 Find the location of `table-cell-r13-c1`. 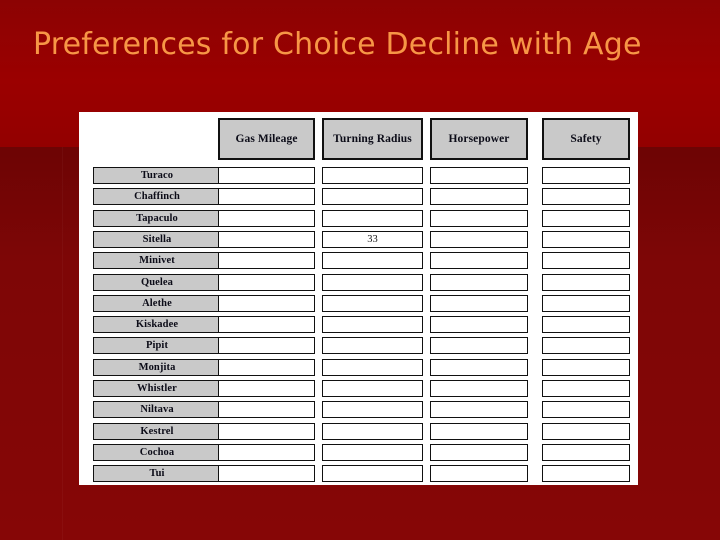

table-cell-r13-c1 is located at coordinates (372, 452).